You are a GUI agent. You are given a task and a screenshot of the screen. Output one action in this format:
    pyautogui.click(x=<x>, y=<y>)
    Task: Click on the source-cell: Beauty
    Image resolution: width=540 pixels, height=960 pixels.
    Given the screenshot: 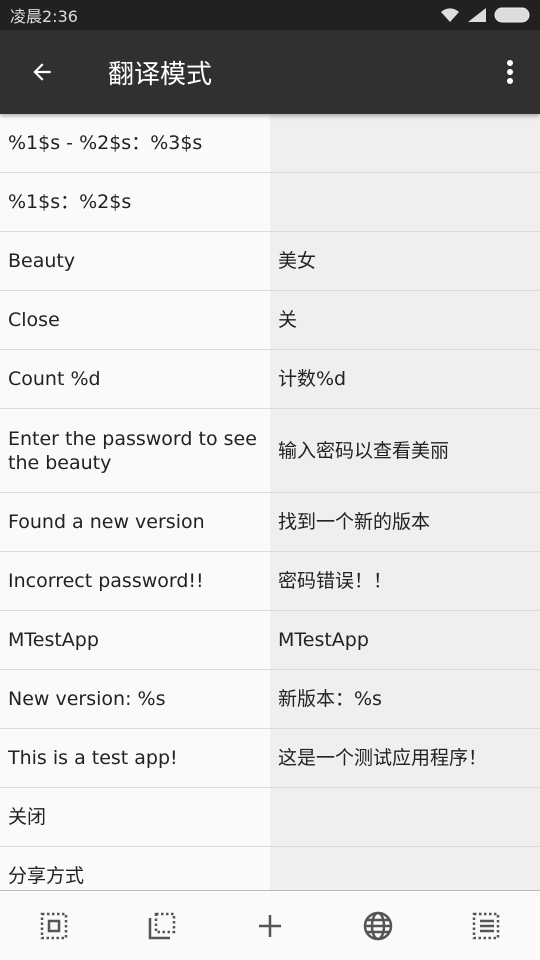 What is the action you would take?
    pyautogui.click(x=135, y=261)
    